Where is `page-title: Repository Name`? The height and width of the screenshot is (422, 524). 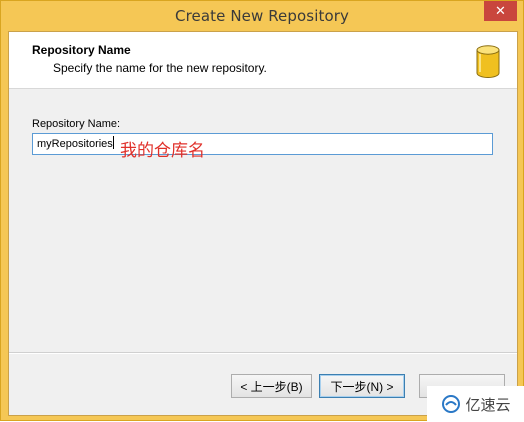
page-title: Repository Name is located at coordinates (81, 50).